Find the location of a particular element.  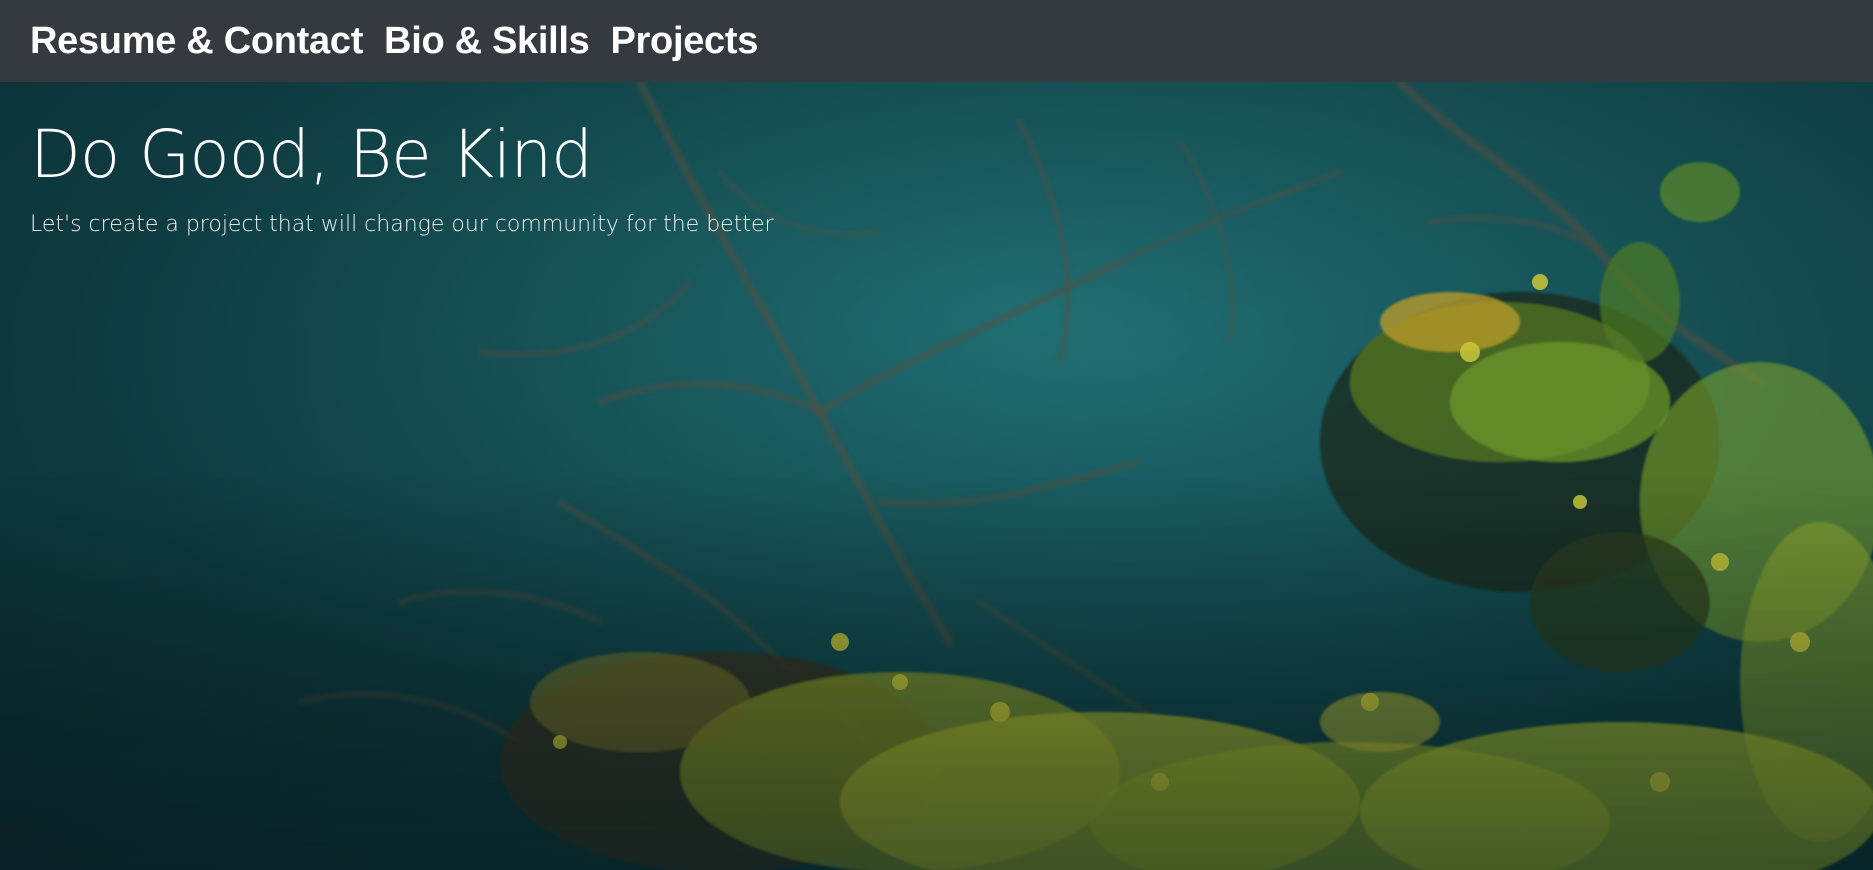

top-navbar: Resume & Contact Bio & Skills Projects is located at coordinates (936, 41).